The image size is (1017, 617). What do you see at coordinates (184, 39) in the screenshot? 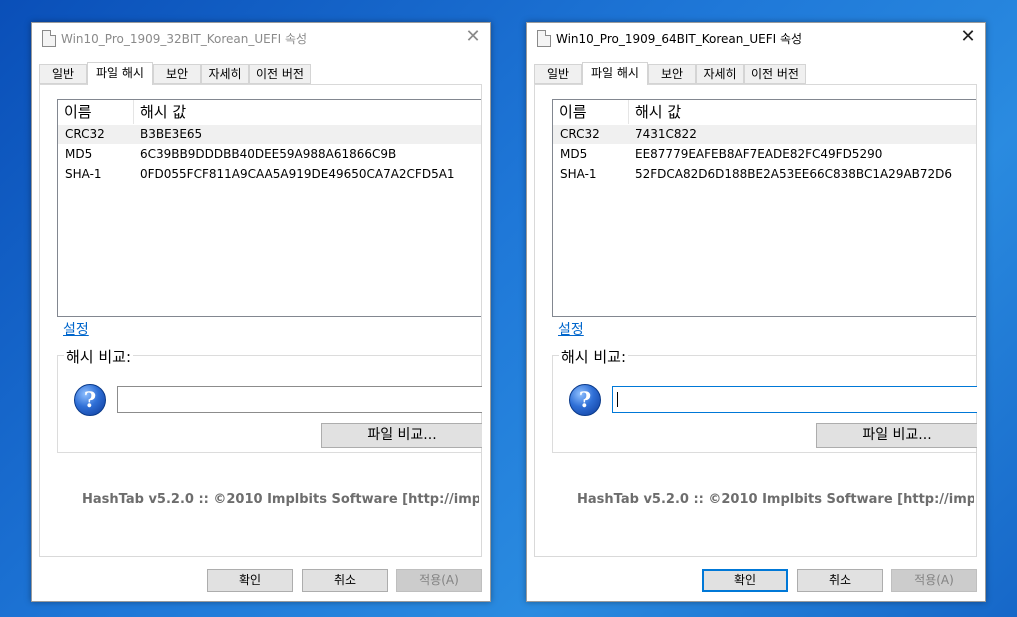
I see `window-title: Win10_Pro_1909_32BIT_Korean_UEFI 속성` at bounding box center [184, 39].